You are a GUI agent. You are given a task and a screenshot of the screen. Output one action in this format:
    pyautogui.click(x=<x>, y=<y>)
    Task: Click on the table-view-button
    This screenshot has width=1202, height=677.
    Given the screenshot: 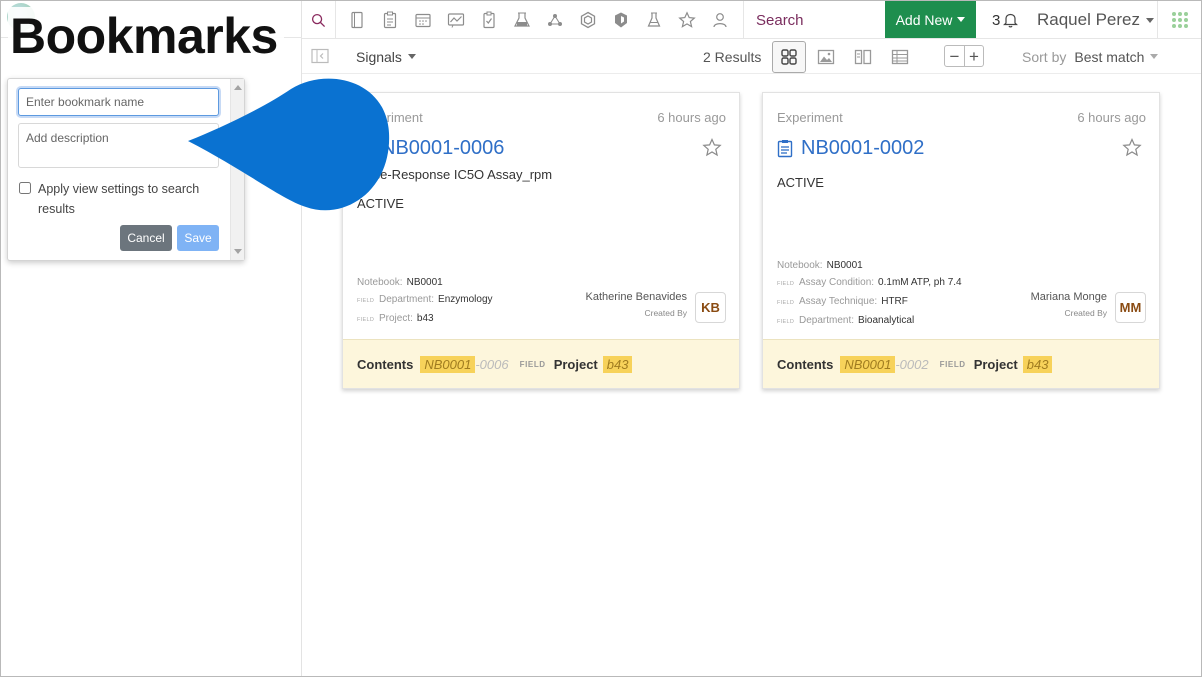 What is the action you would take?
    pyautogui.click(x=900, y=57)
    